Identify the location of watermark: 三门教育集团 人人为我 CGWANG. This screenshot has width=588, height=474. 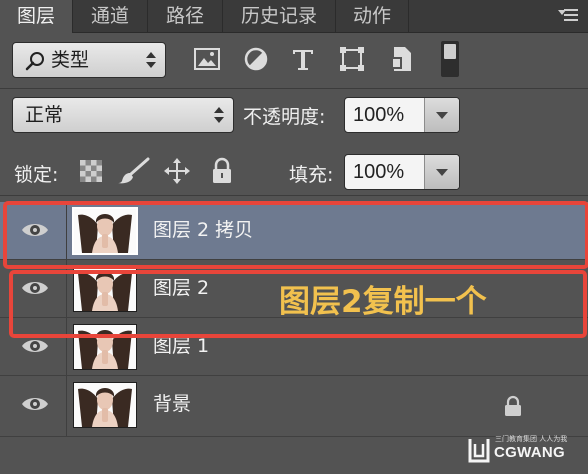
(524, 448).